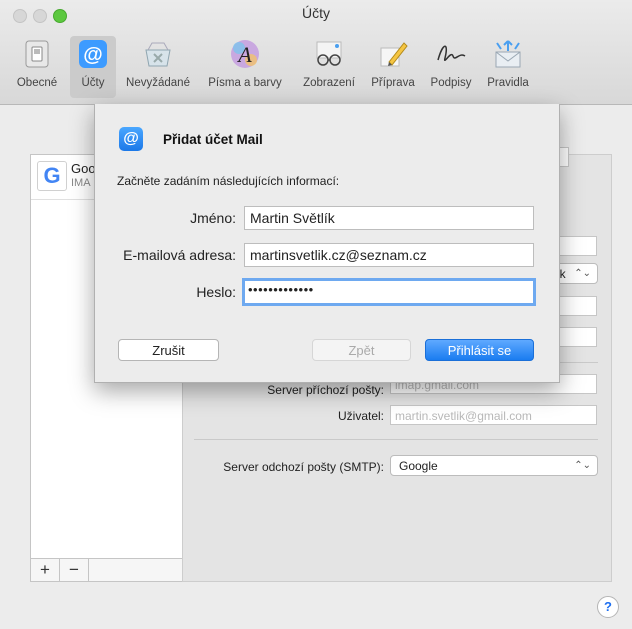 Image resolution: width=632 pixels, height=629 pixels. Describe the element at coordinates (325, 390) in the screenshot. I see `incoming-server-label: Server příchozí pošty:` at that location.